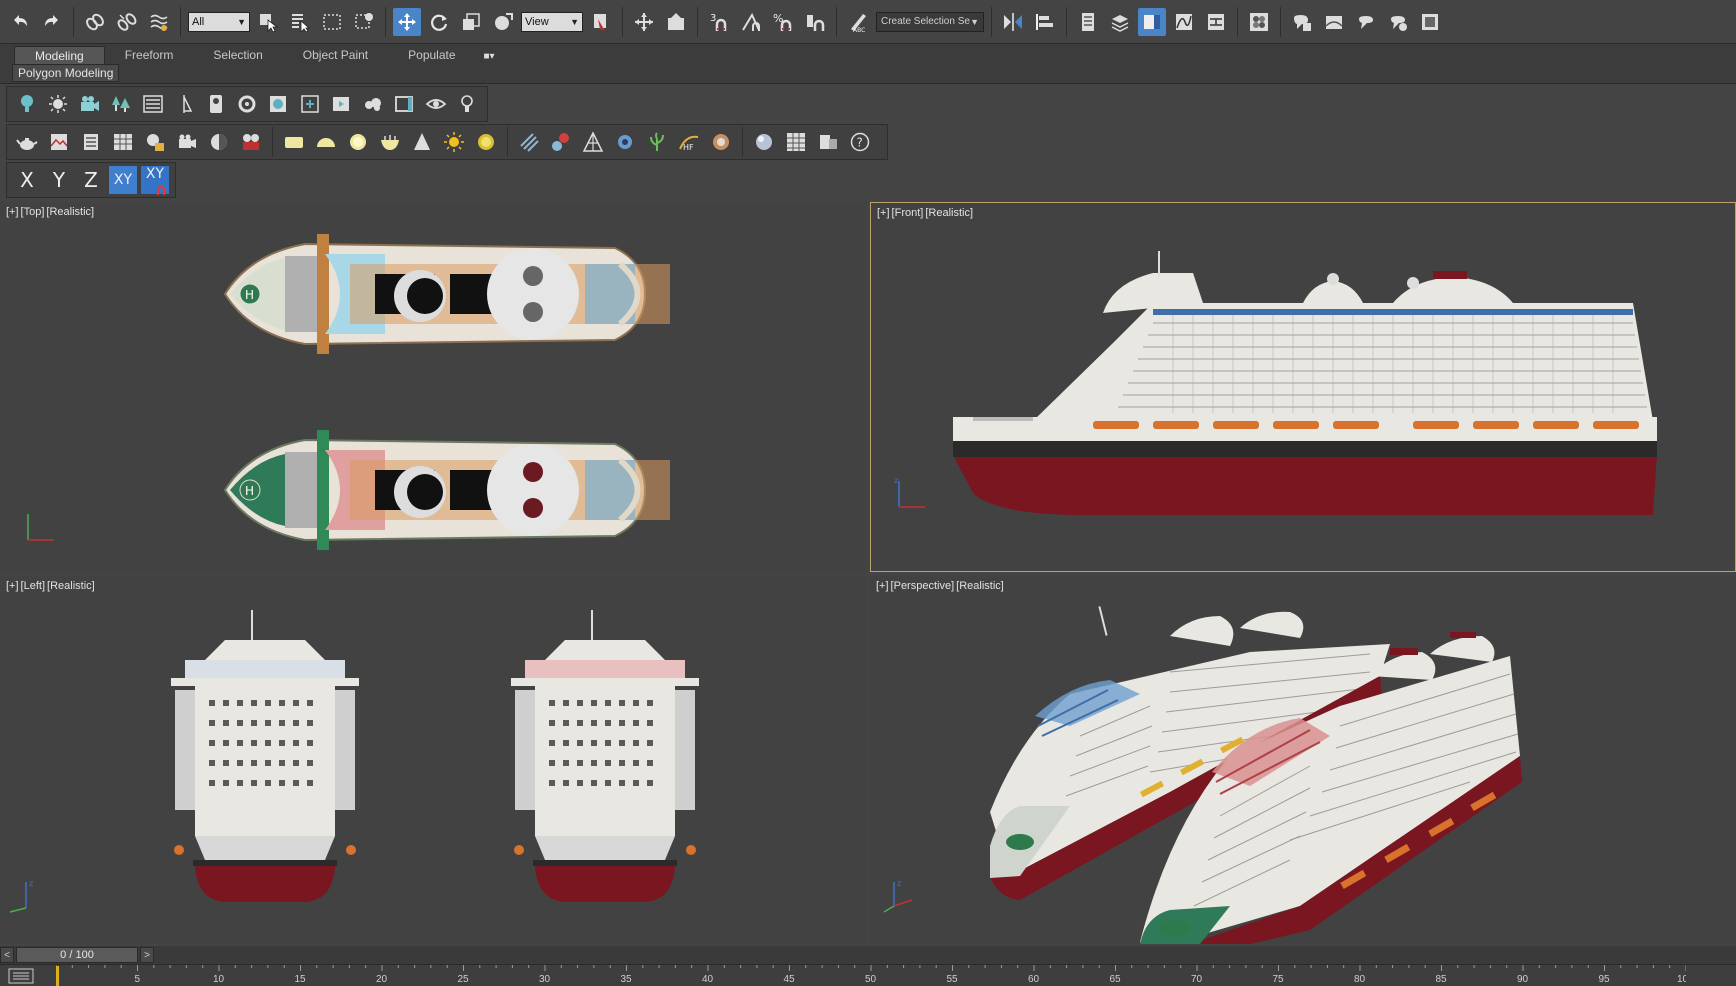 This screenshot has width=1736, height=986. I want to click on undo-icon, so click(20, 22).